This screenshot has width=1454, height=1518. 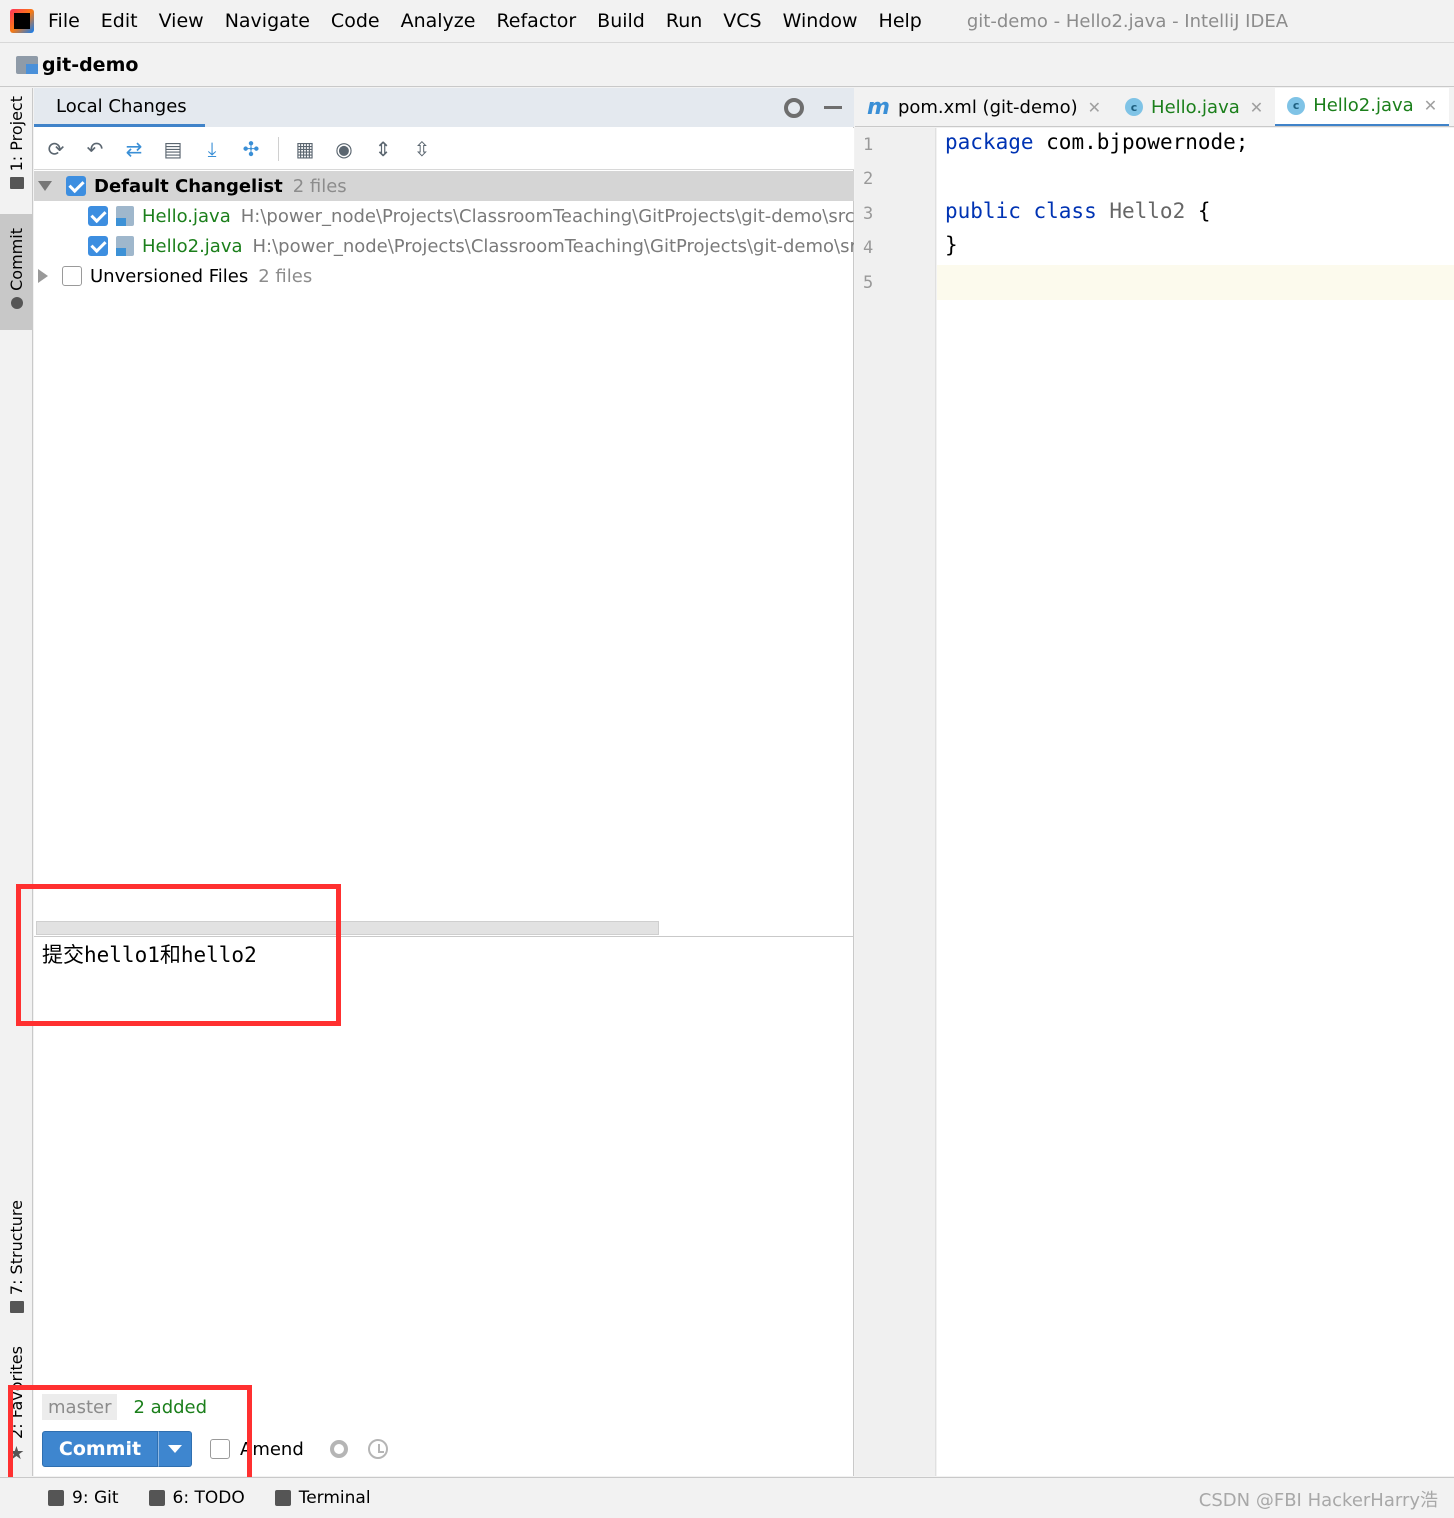 What do you see at coordinates (444, 276) in the screenshot?
I see `tree-row-unversioned: Unversioned Files 2 files` at bounding box center [444, 276].